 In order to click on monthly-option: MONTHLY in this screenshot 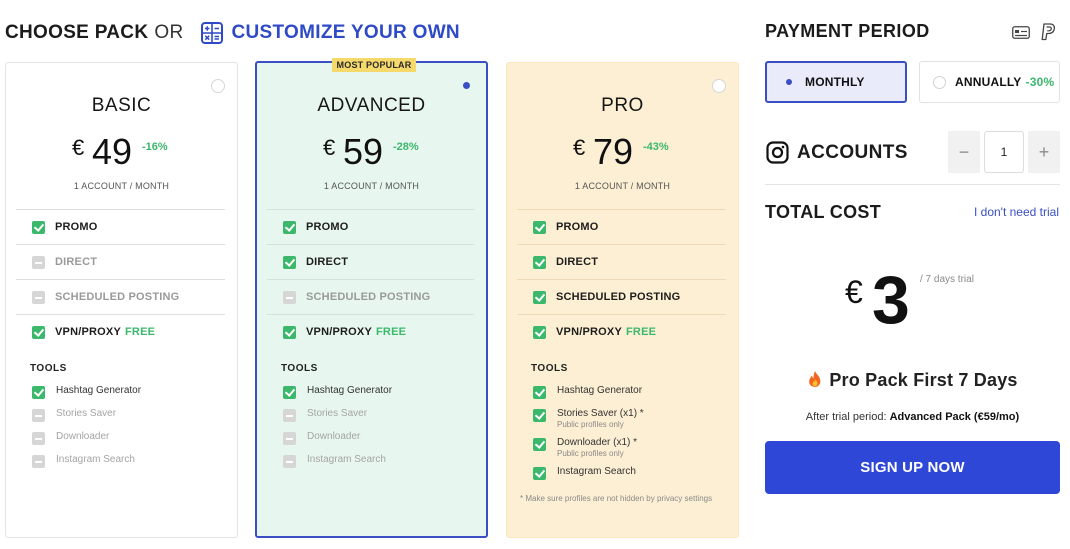, I will do `click(836, 82)`.